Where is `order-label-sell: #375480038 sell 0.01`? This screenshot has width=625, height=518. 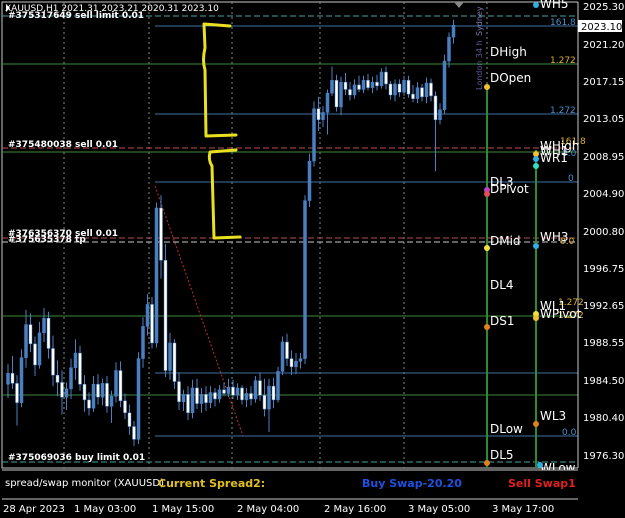 order-label-sell: #375480038 sell 0.01 is located at coordinates (63, 145).